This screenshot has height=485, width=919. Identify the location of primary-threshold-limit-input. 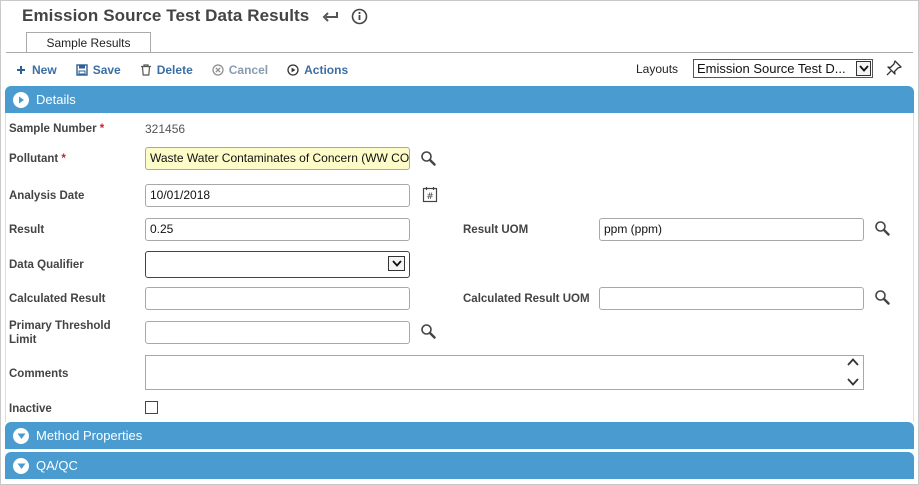
(277, 332).